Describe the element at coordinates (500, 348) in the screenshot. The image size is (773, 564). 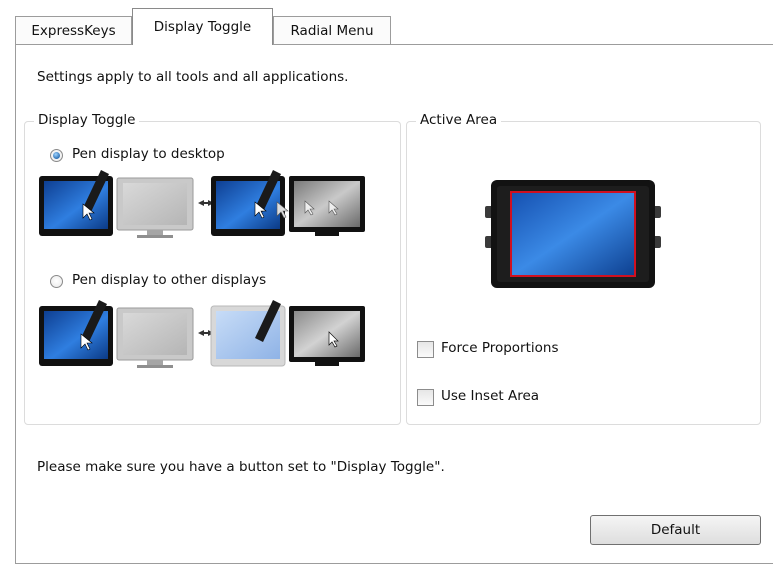
I see `force-proportions-label: Force Proportions` at that location.